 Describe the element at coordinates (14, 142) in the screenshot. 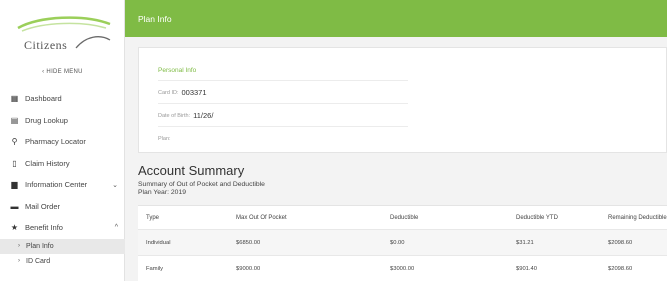

I see `location-pin-icon: ⚲` at that location.